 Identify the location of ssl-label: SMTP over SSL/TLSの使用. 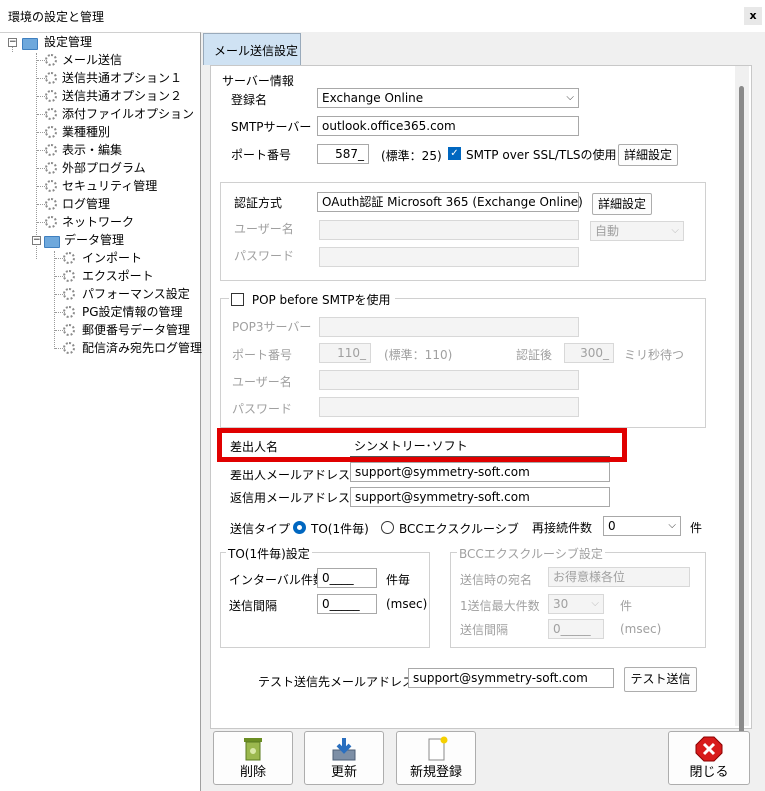
(541, 155).